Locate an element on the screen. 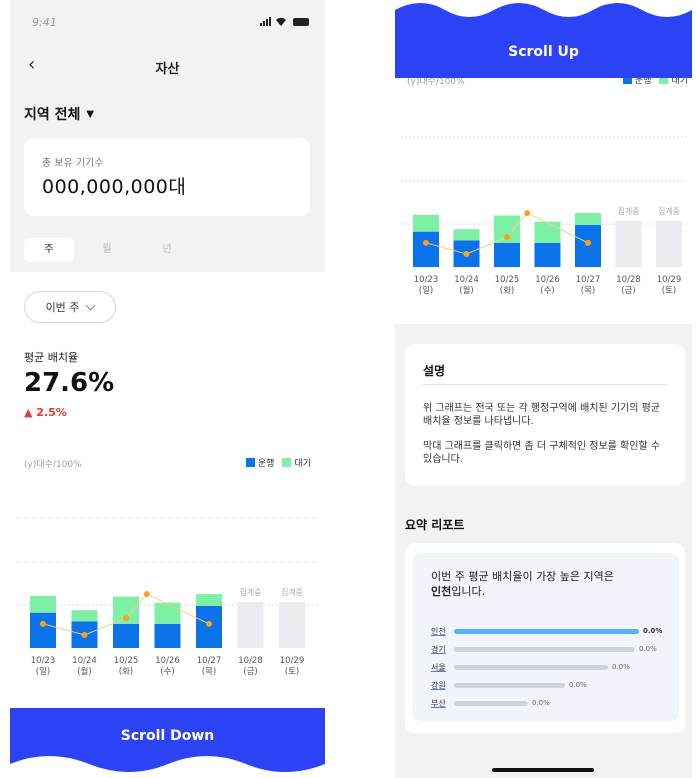 The image size is (696, 778). average-value: 27.6% is located at coordinates (69, 383).